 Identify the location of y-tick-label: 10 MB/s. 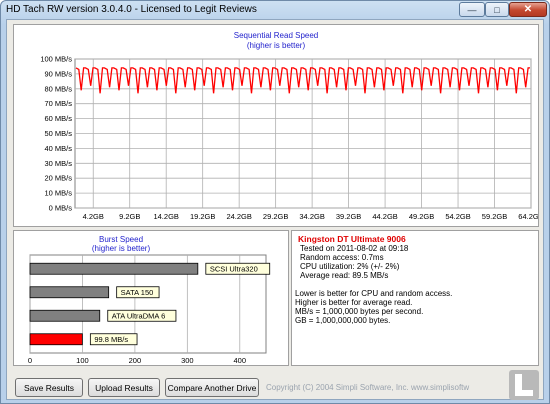
(58, 193).